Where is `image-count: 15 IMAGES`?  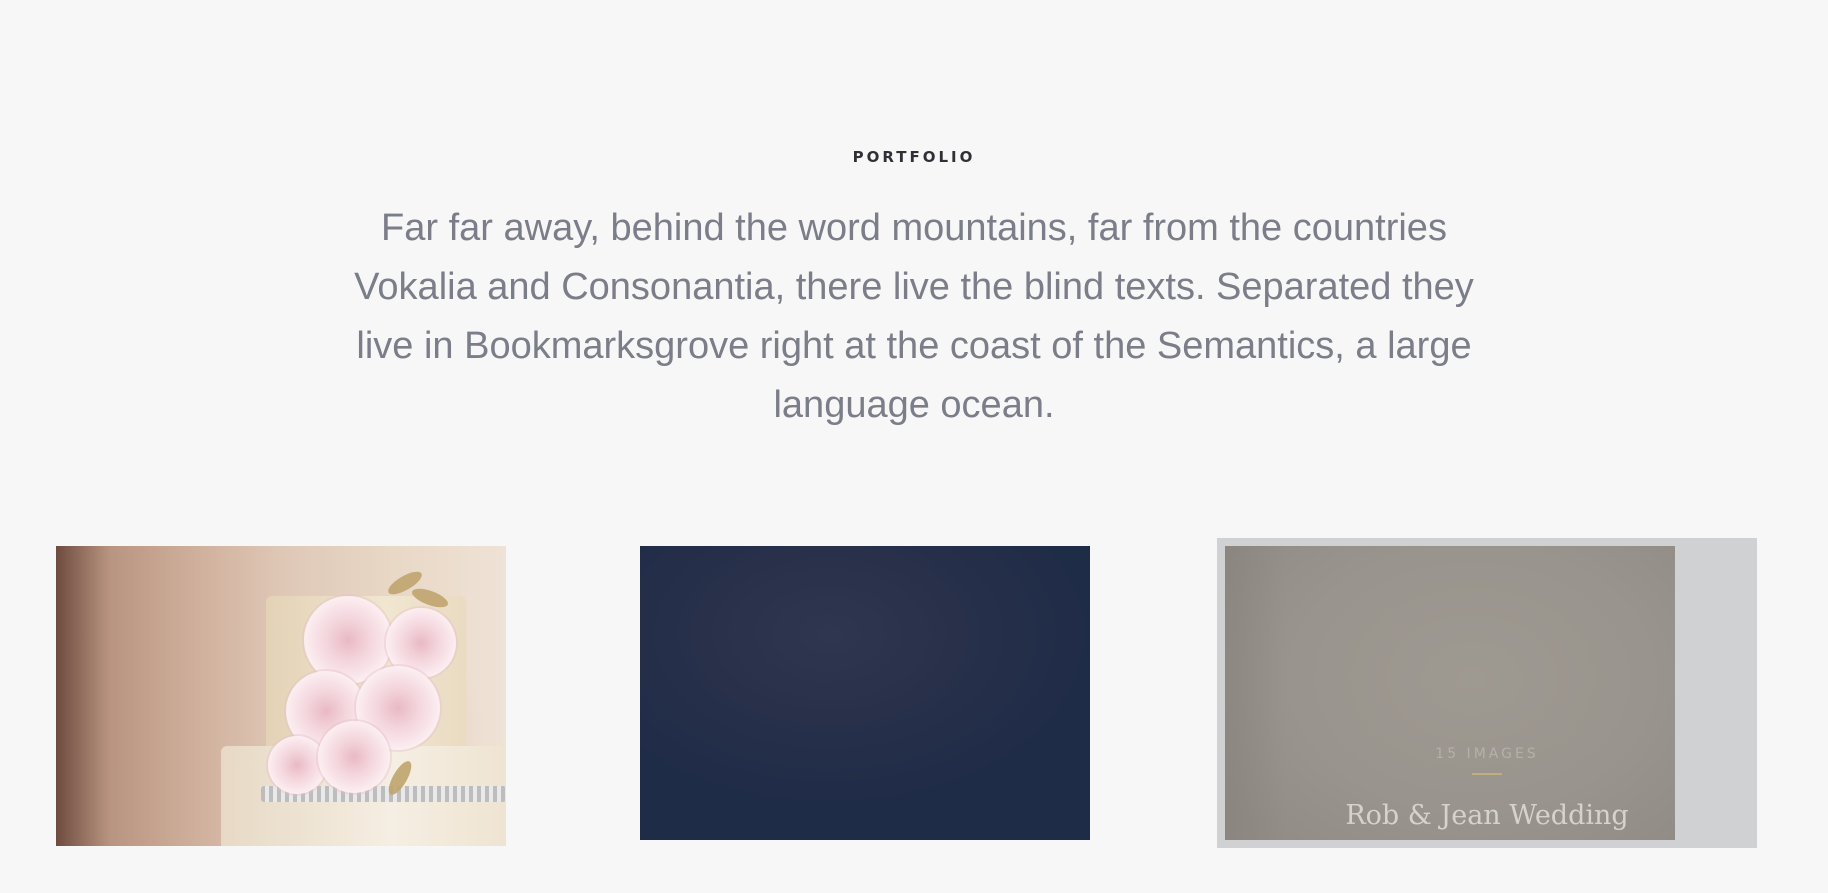
image-count: 15 IMAGES is located at coordinates (1487, 754).